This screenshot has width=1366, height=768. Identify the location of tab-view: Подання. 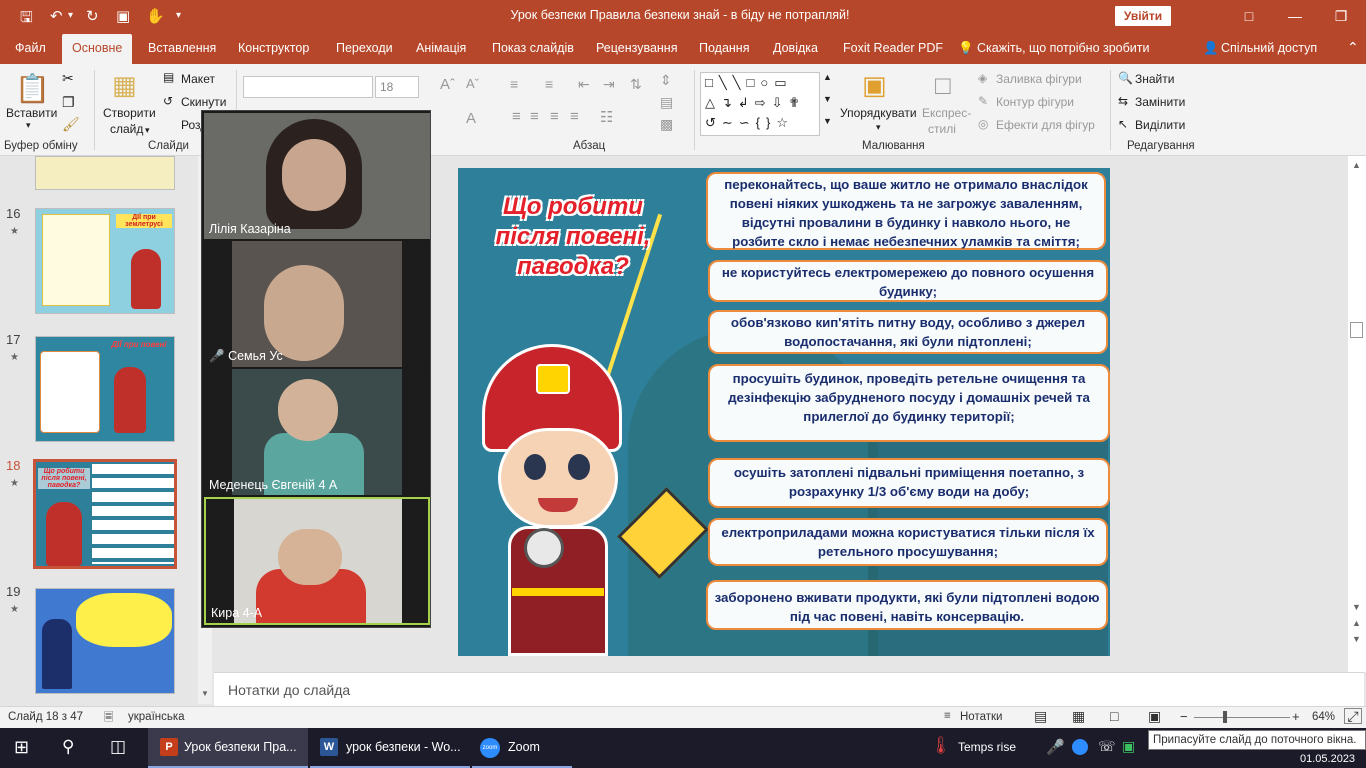
(724, 48).